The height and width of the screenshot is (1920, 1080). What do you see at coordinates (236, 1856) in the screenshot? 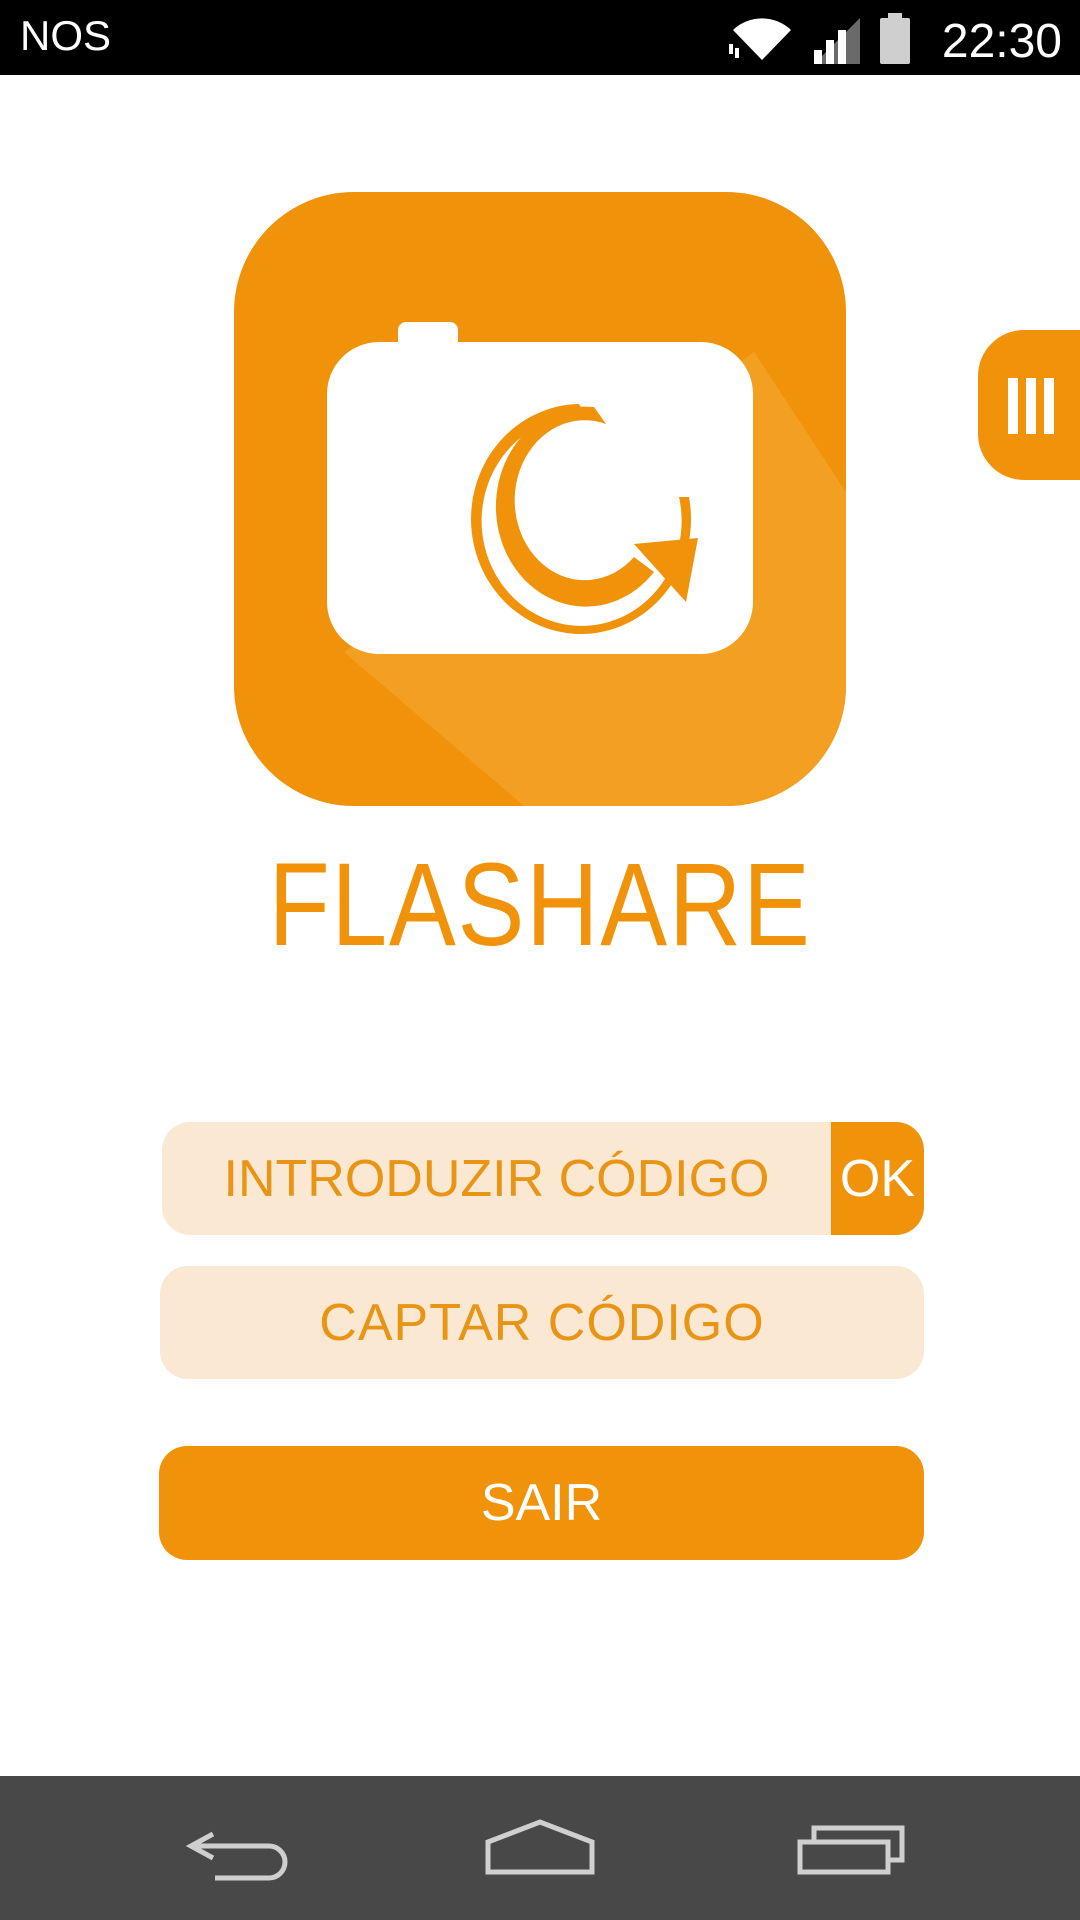
I see `back-icon` at bounding box center [236, 1856].